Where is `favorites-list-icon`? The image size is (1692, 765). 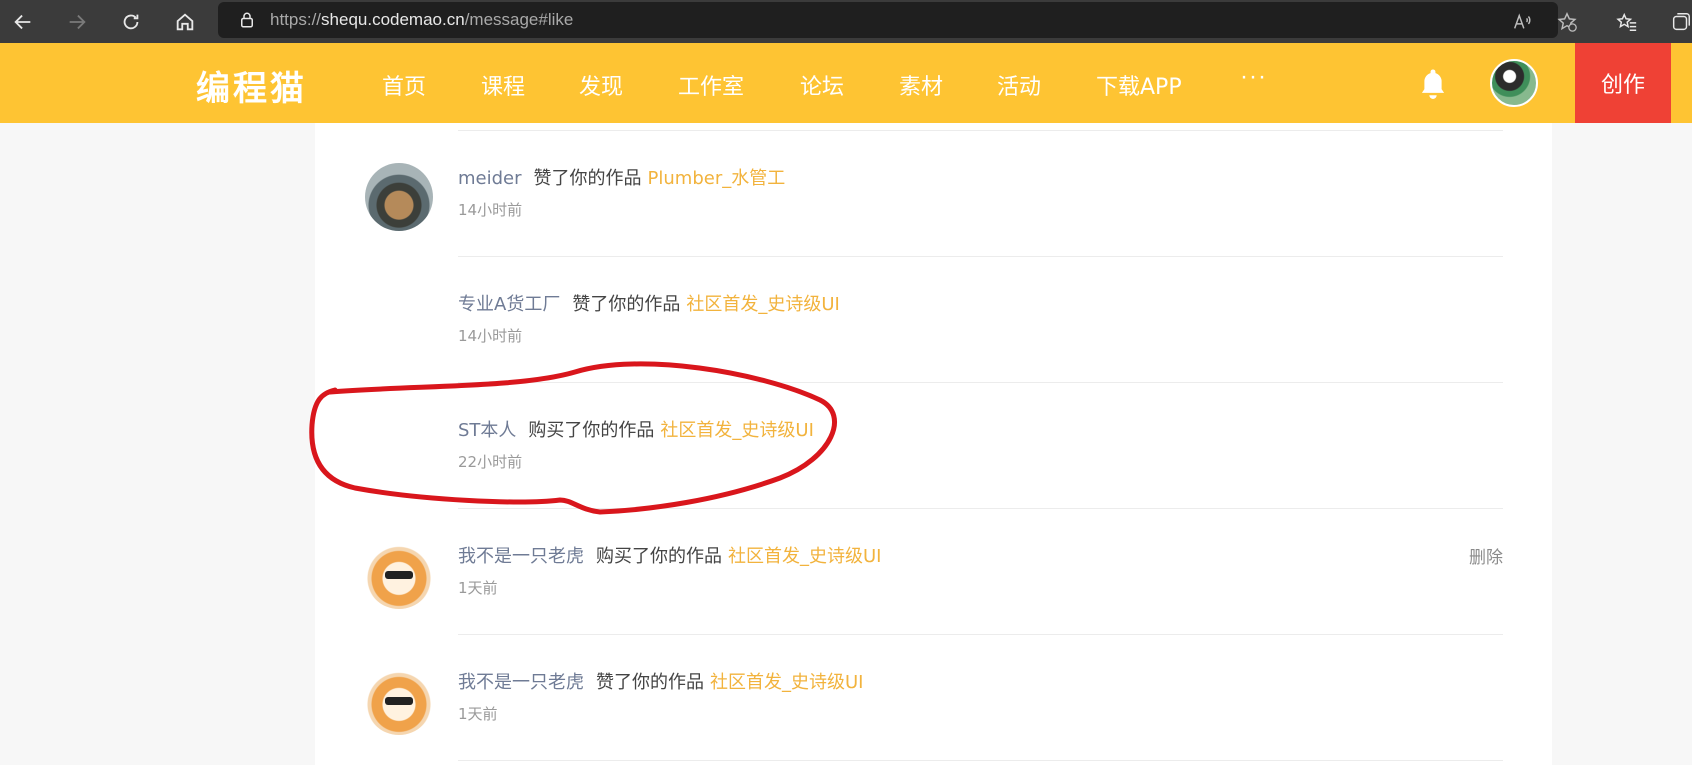
favorites-list-icon is located at coordinates (1626, 21).